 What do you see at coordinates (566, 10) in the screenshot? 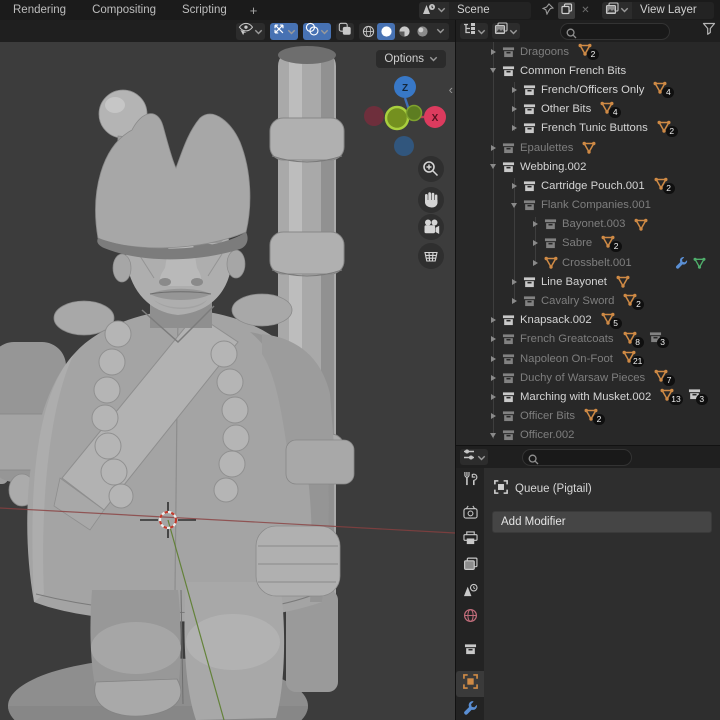
I see `new-scene-button` at bounding box center [566, 10].